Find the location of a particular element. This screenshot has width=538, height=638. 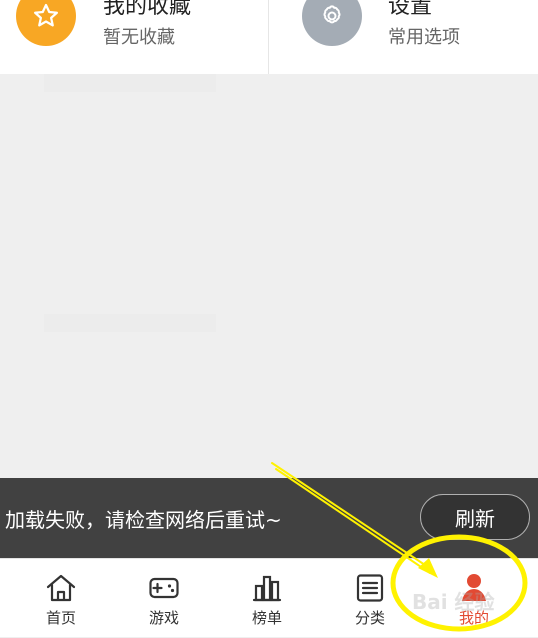

refresh-button: 刷新 is located at coordinates (475, 517).